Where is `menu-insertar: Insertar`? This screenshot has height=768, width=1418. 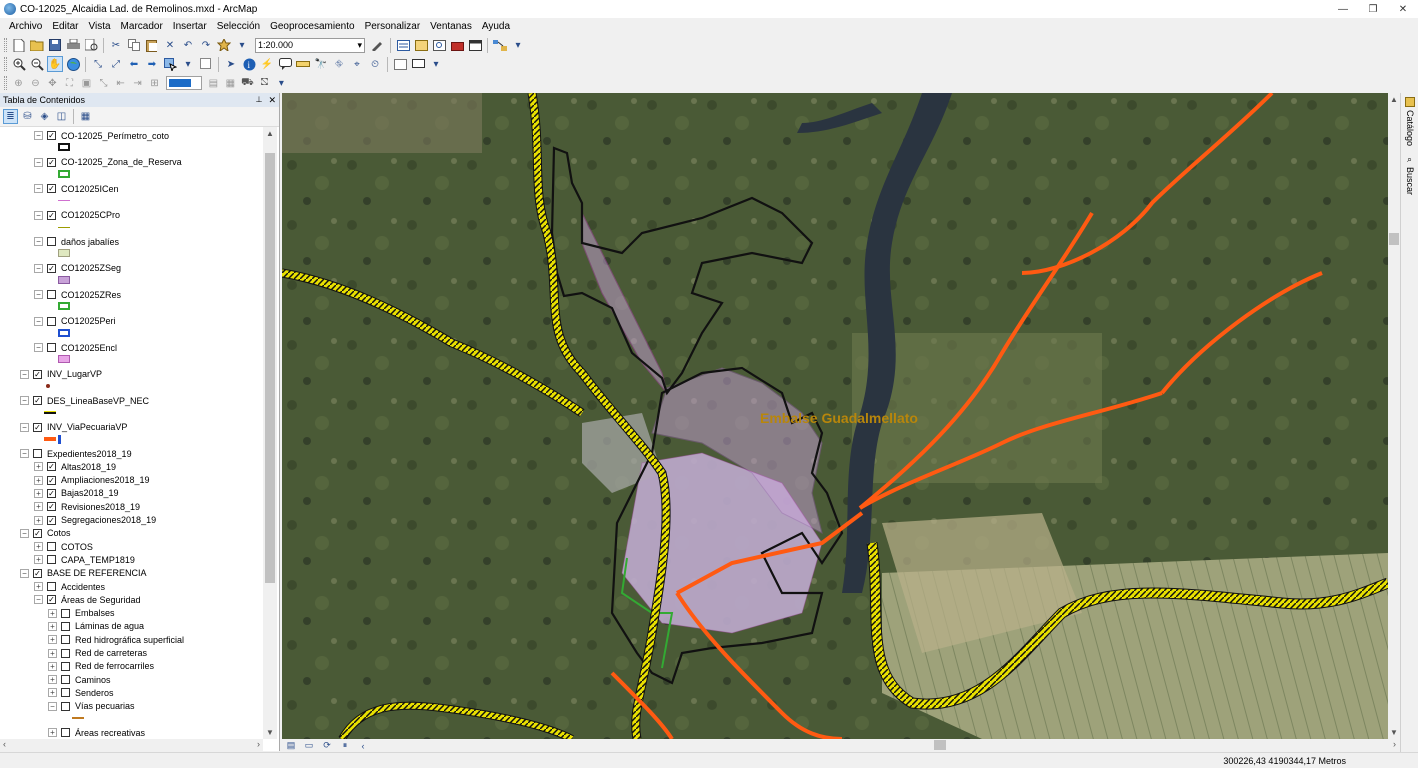 menu-insertar: Insertar is located at coordinates (190, 26).